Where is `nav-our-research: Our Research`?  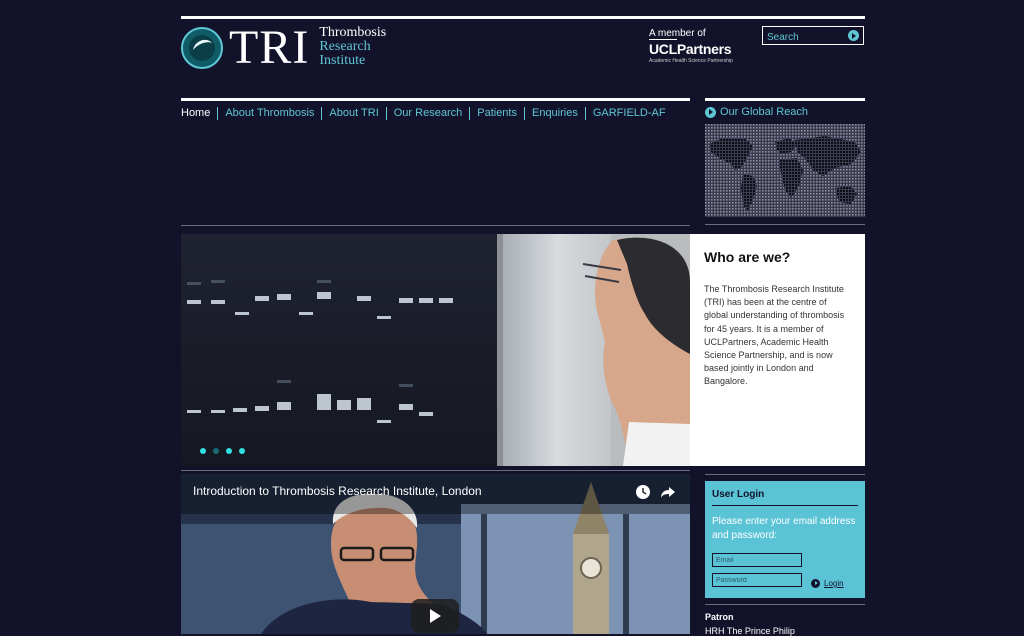 nav-our-research: Our Research is located at coordinates (427, 113).